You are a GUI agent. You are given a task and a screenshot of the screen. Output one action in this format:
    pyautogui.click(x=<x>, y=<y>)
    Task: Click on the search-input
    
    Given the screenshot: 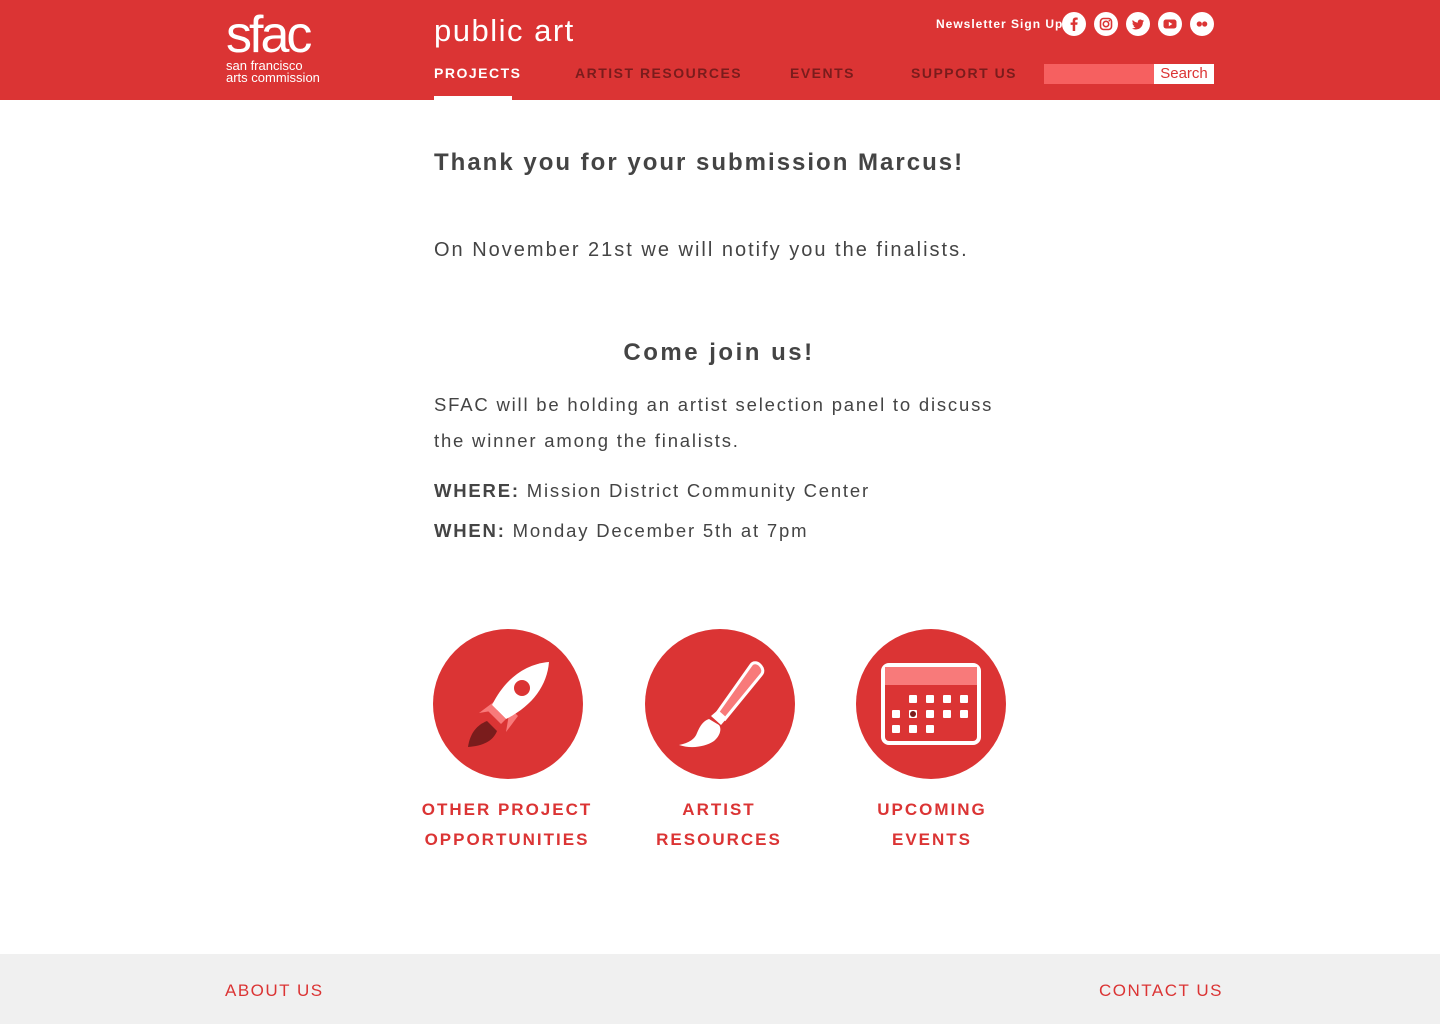 What is the action you would take?
    pyautogui.click(x=1099, y=74)
    